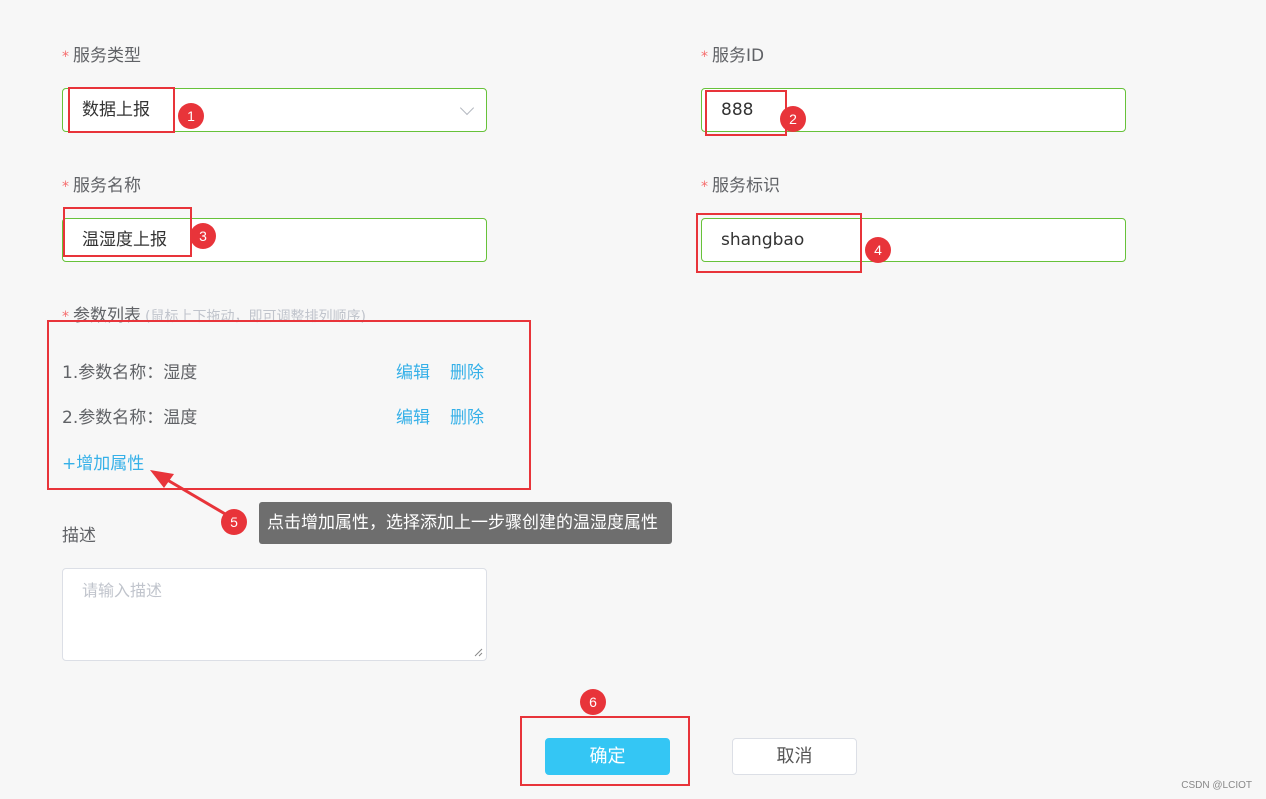 The image size is (1266, 799). Describe the element at coordinates (101, 186) in the screenshot. I see `service-name-label: * 服务名称` at that location.